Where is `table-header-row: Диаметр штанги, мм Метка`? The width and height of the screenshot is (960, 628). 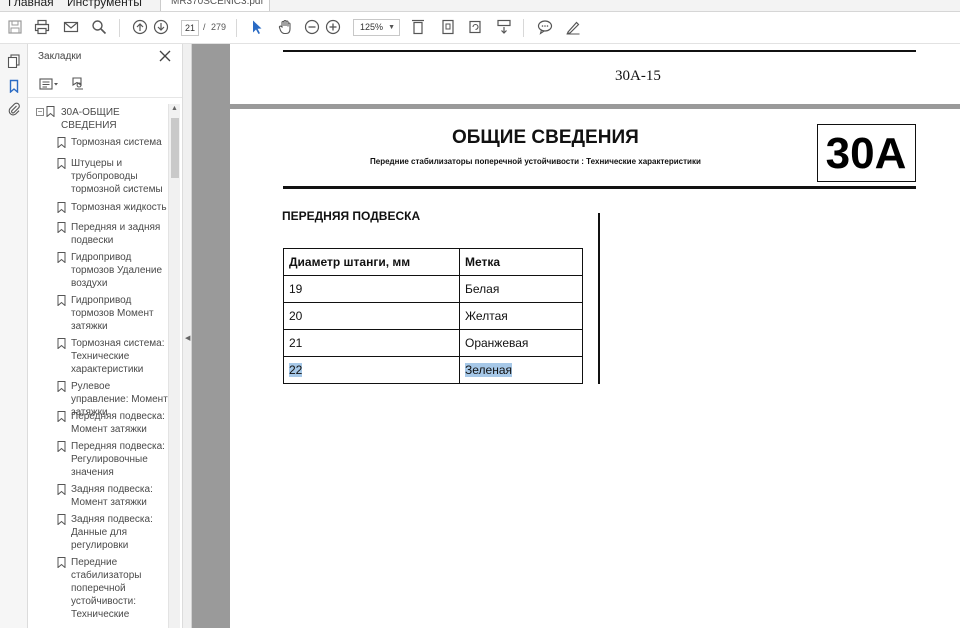
table-header-row: Диаметр штанги, мм Метка is located at coordinates (433, 262).